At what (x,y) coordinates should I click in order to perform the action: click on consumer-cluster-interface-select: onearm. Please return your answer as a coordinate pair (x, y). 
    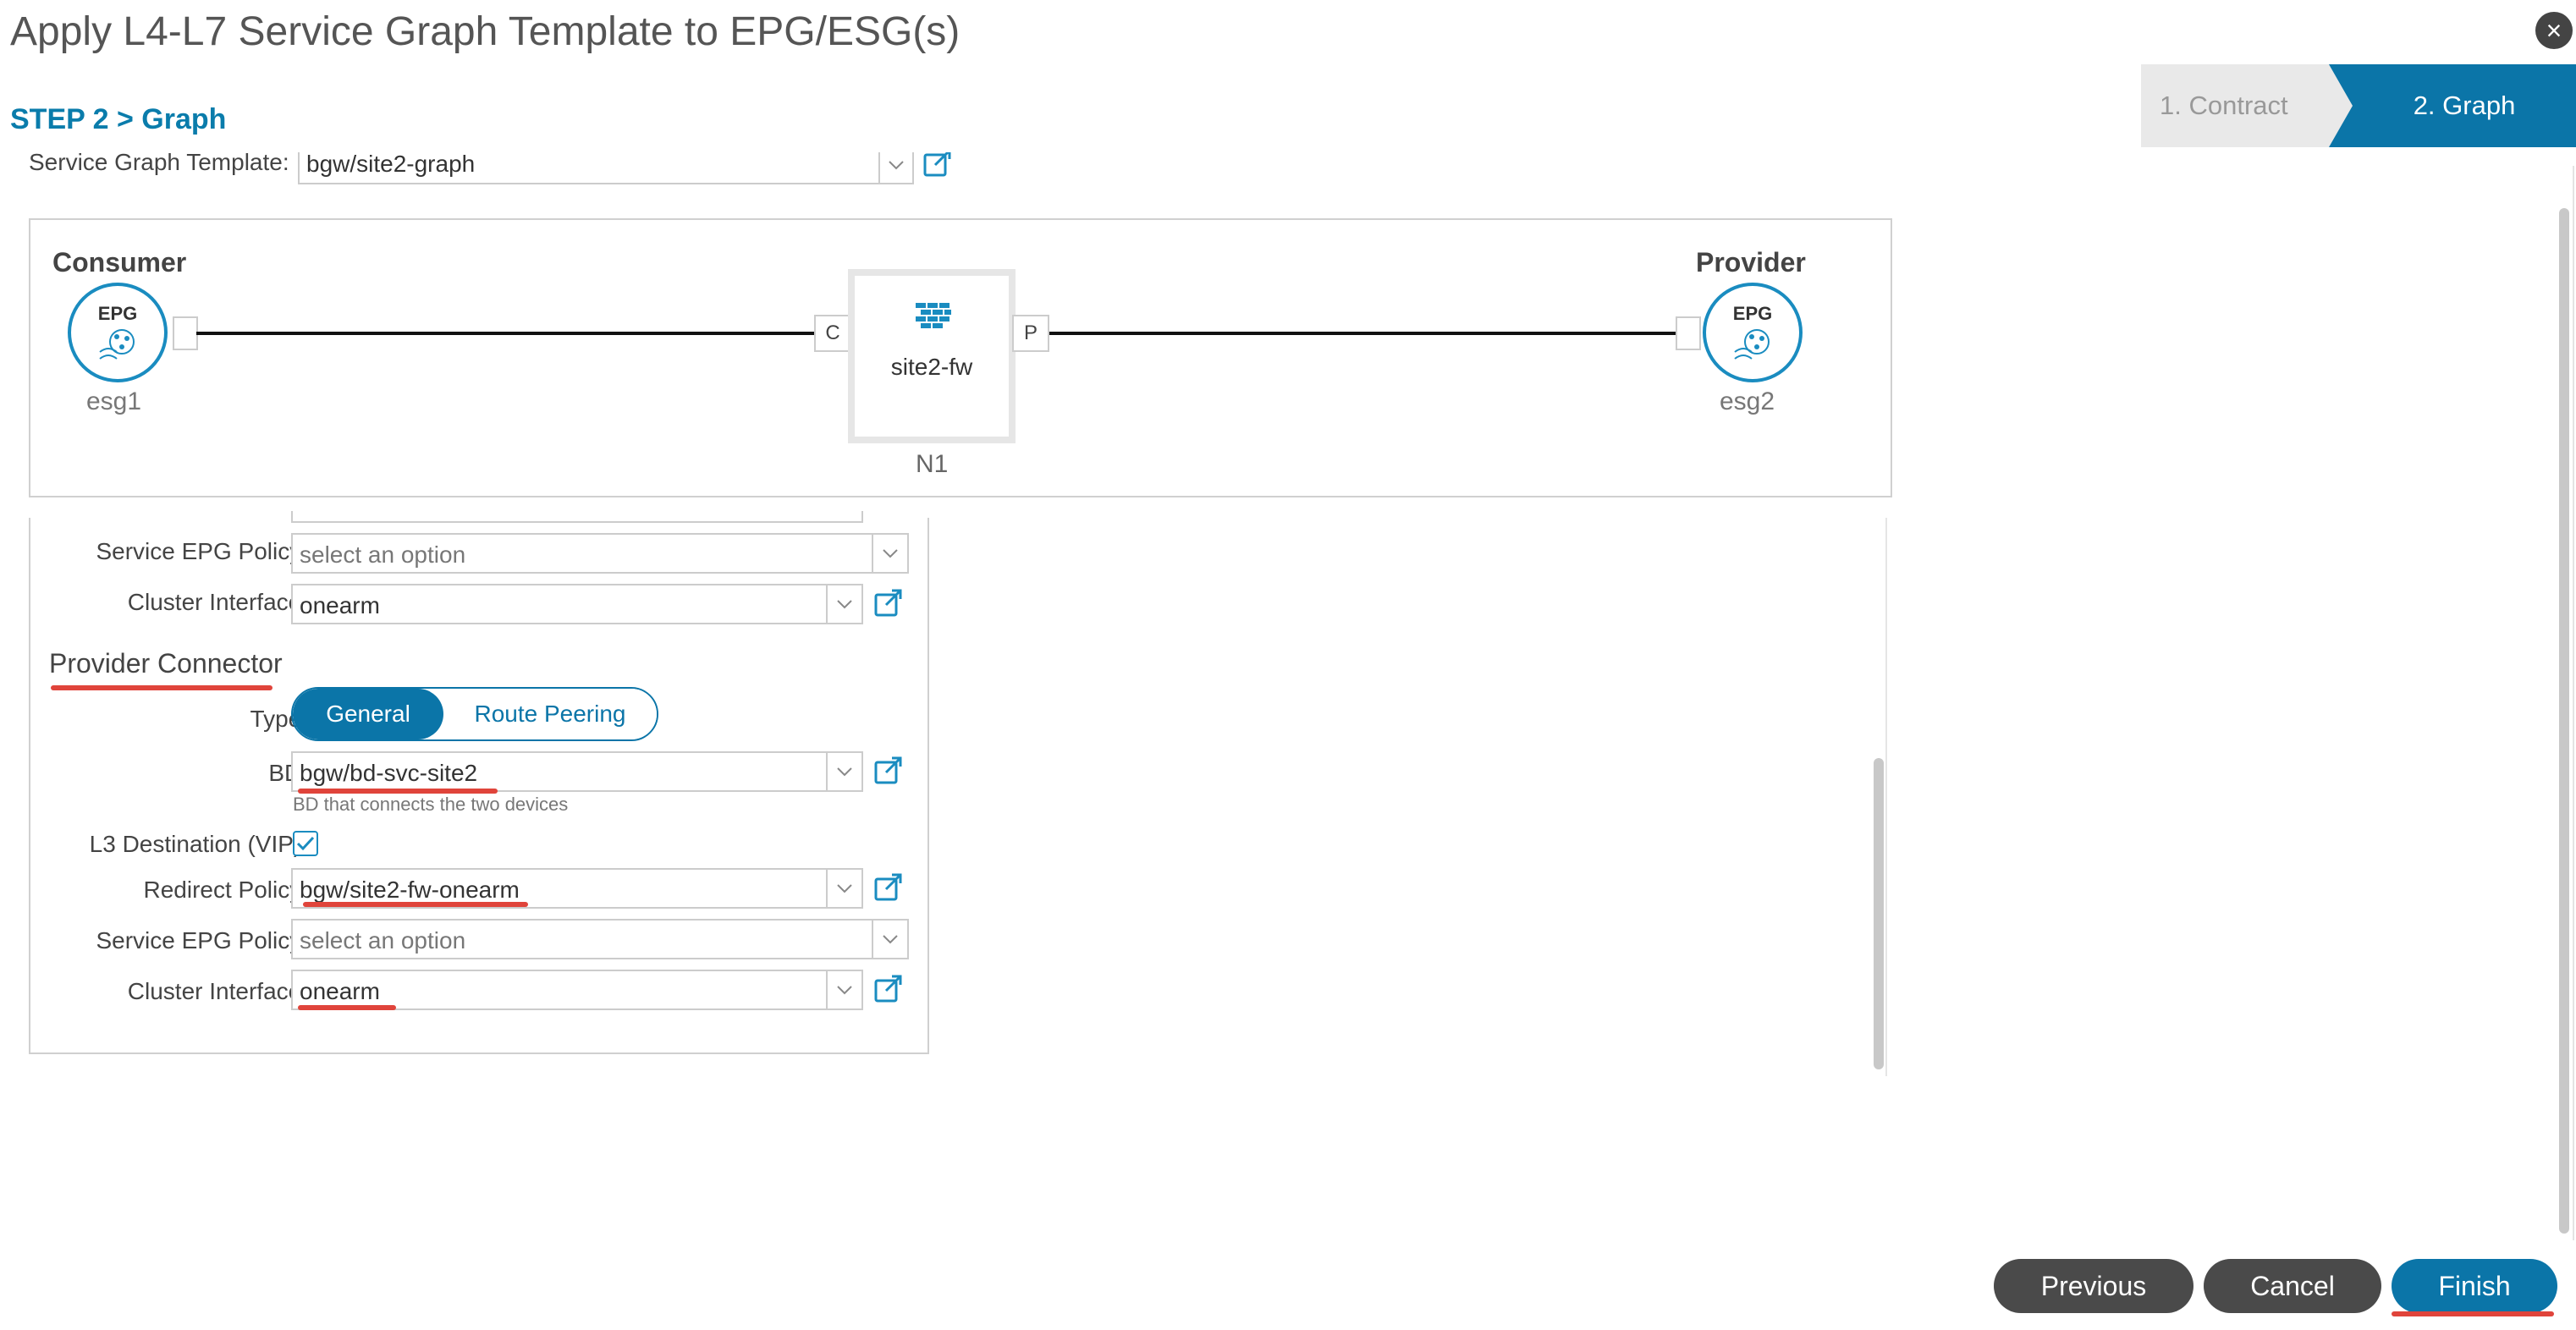
    Looking at the image, I should click on (577, 604).